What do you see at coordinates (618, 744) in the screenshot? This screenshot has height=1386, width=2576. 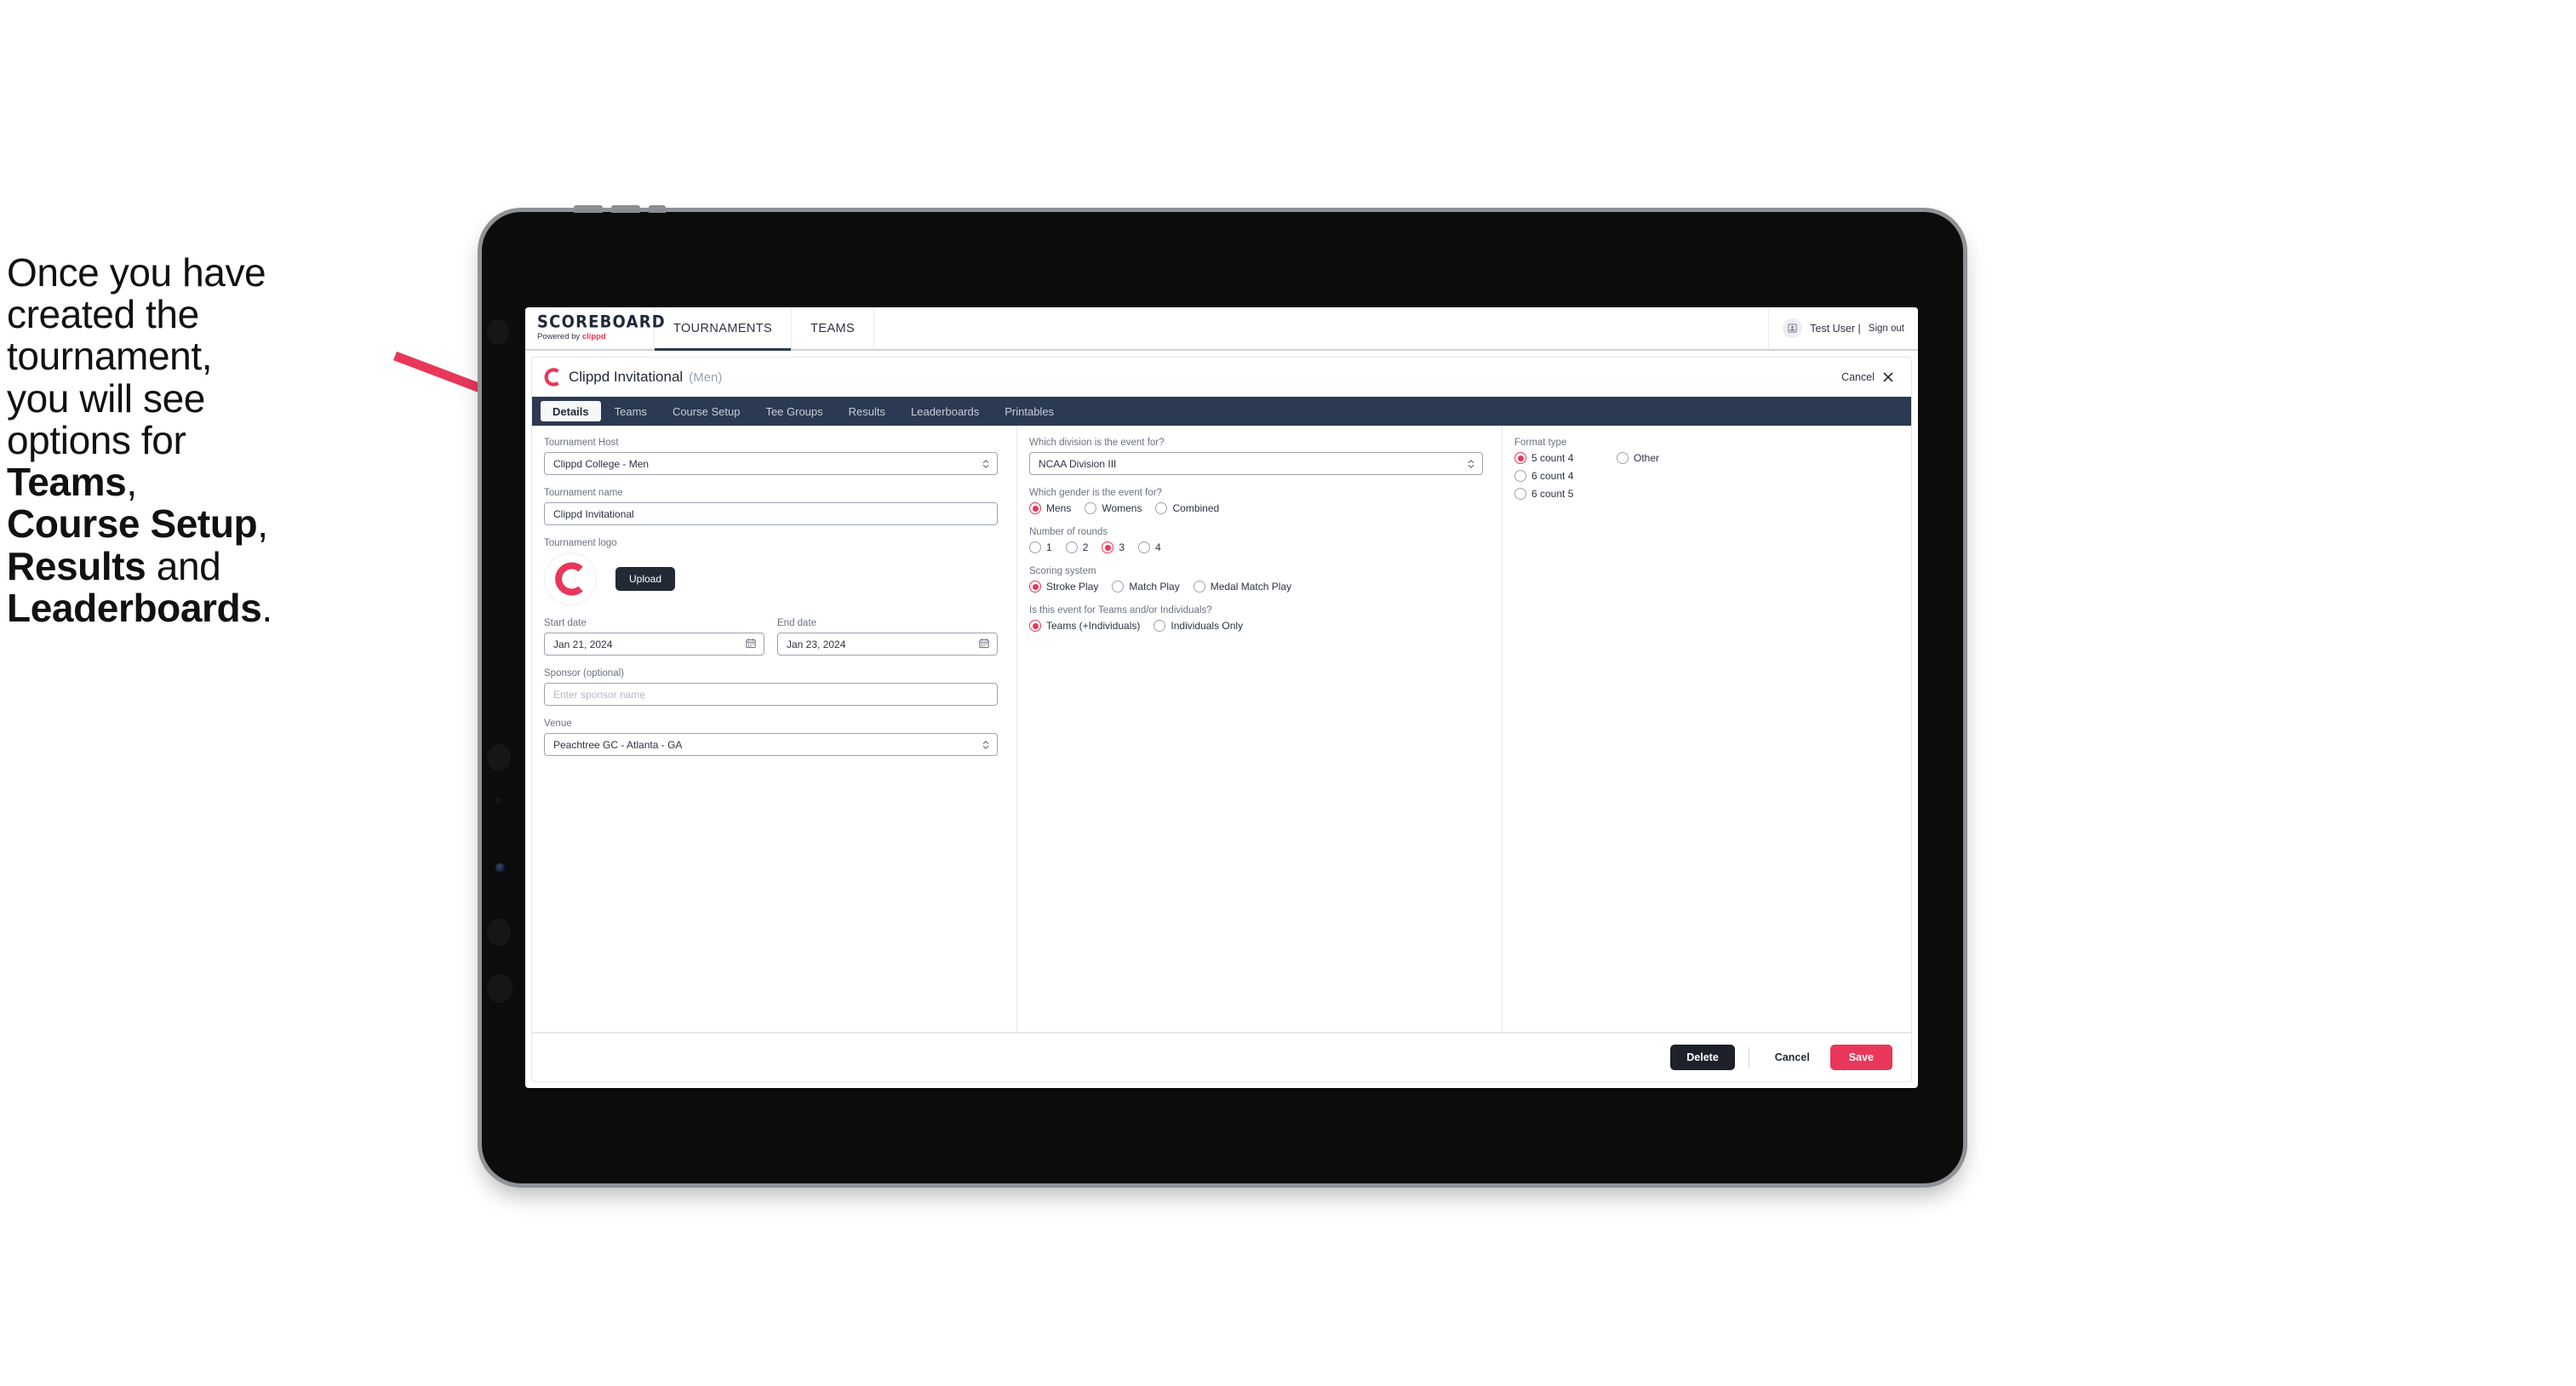 I see `venue-value: Peachtree GC - Atlanta - GA` at bounding box center [618, 744].